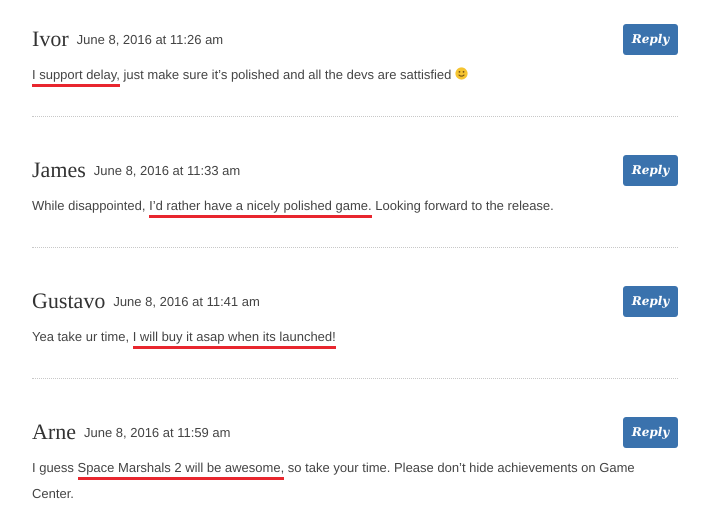 The width and height of the screenshot is (721, 516). I want to click on comment-author: Arne, so click(54, 432).